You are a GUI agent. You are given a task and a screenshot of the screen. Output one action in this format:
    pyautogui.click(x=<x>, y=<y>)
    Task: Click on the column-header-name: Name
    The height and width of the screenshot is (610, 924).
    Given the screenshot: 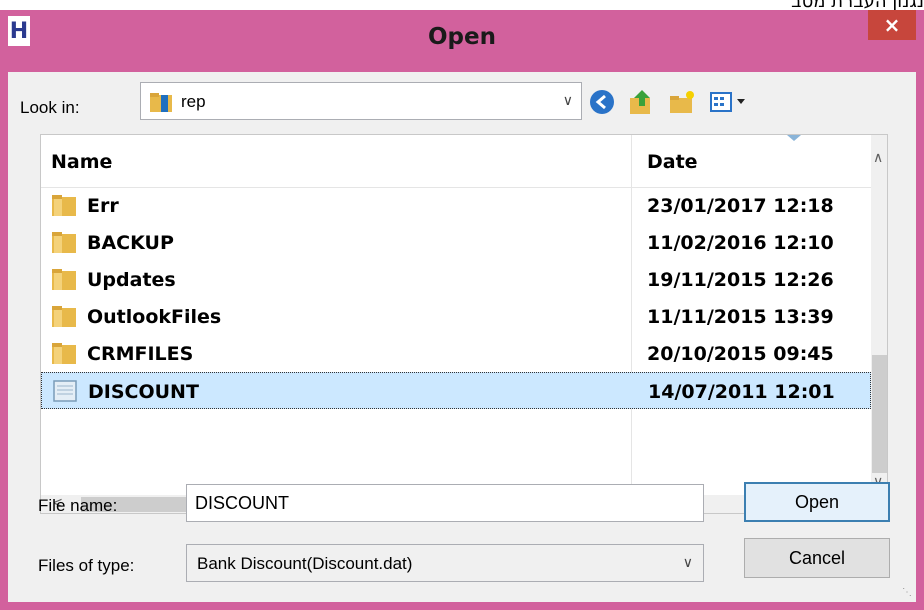 What is the action you would take?
    pyautogui.click(x=81, y=162)
    